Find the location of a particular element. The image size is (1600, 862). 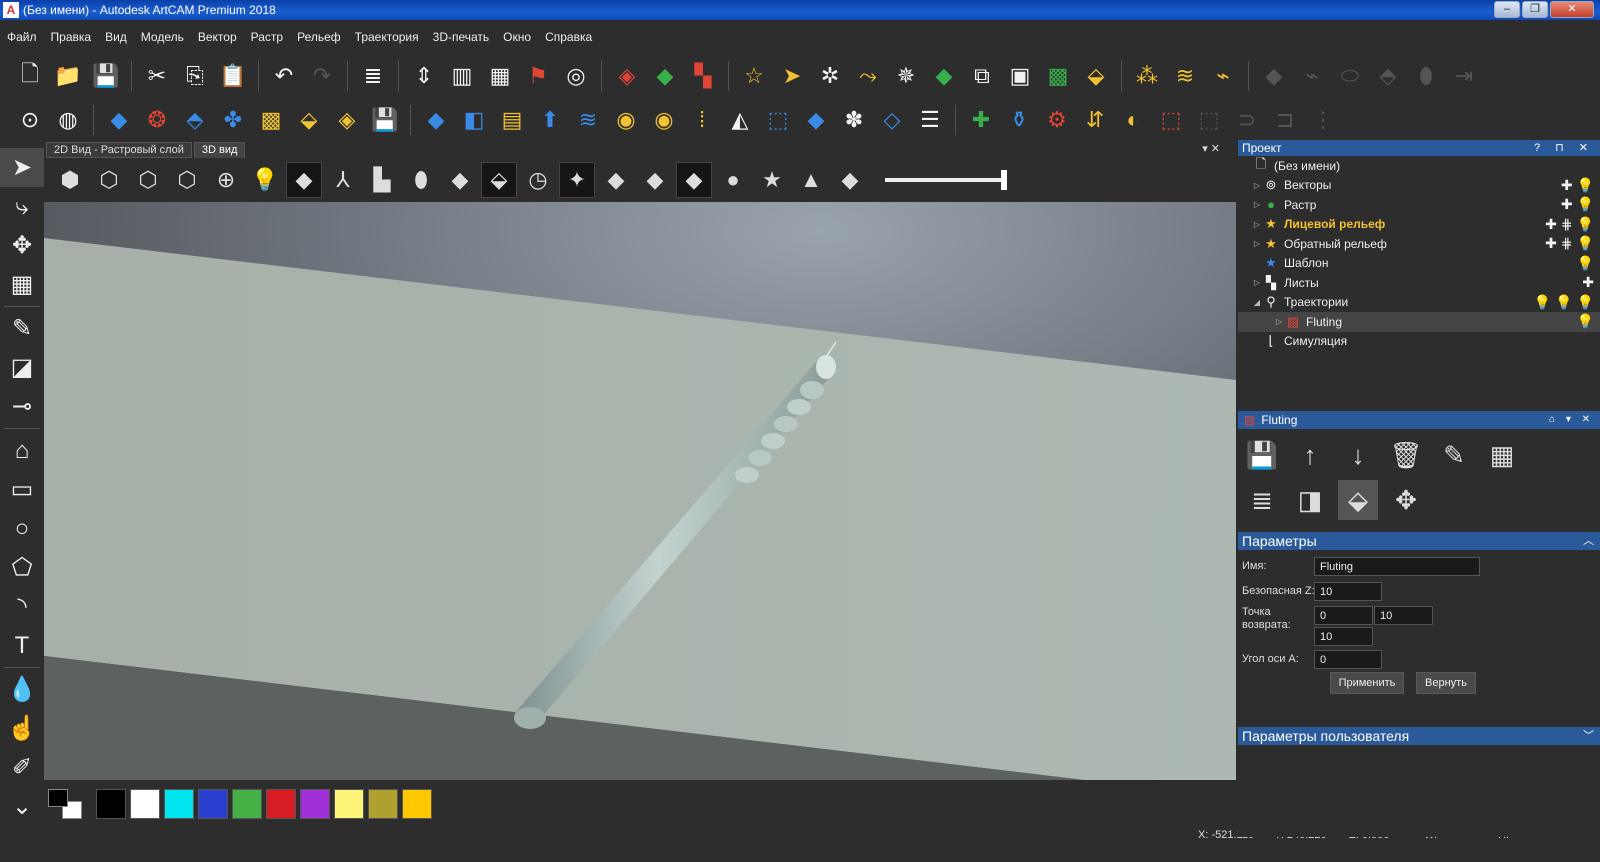

zoom-fit-icon: ⊙ is located at coordinates (30, 120).